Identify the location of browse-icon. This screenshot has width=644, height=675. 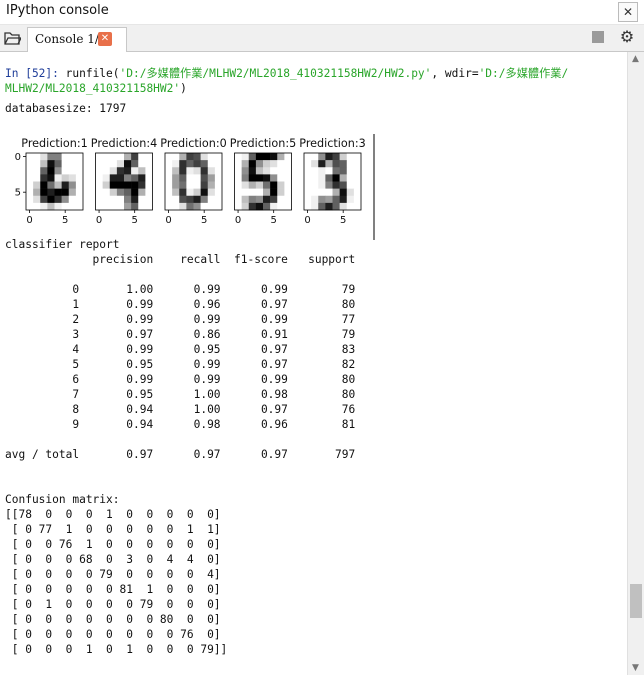
(12, 38).